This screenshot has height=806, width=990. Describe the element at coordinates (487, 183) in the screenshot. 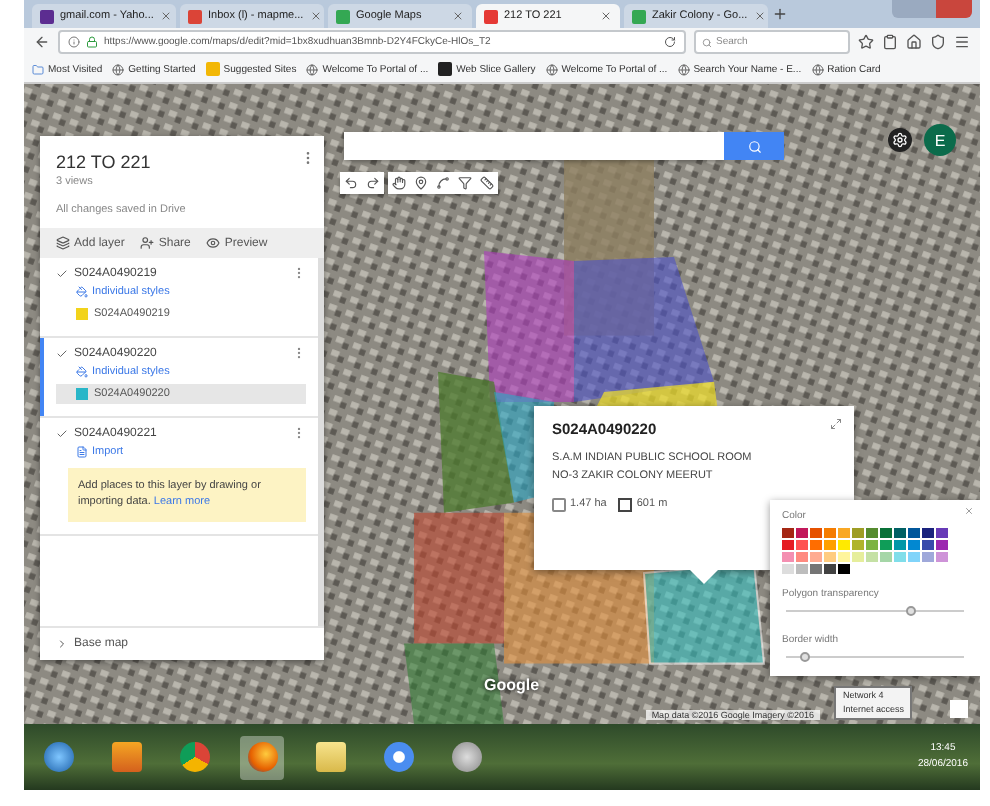

I see `ruler-icon` at that location.